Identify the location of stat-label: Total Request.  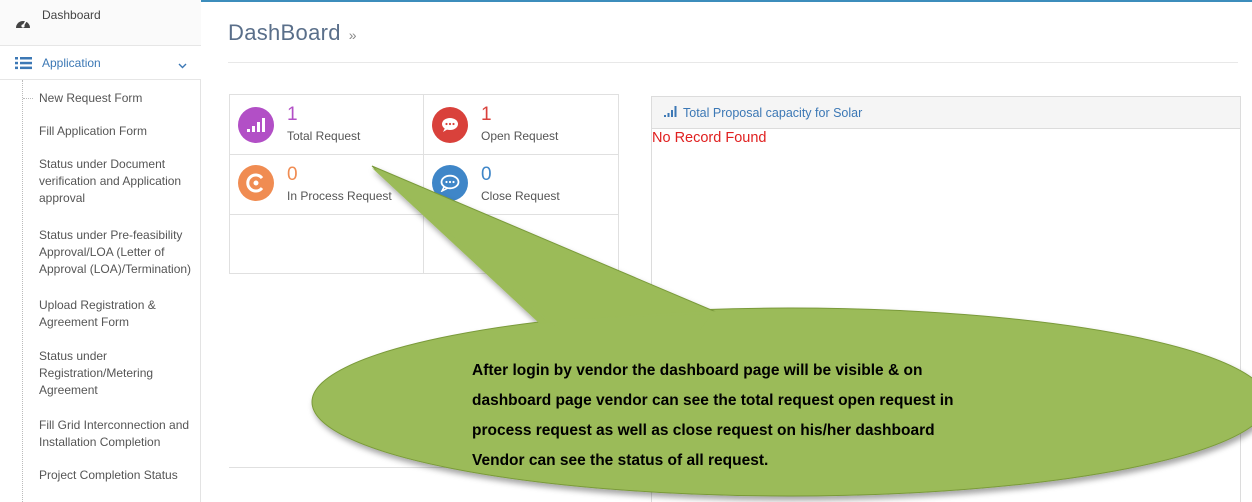
(324, 136).